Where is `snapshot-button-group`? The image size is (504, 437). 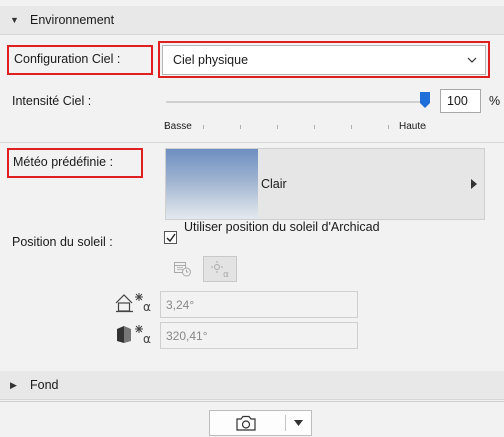
snapshot-button-group is located at coordinates (260, 423).